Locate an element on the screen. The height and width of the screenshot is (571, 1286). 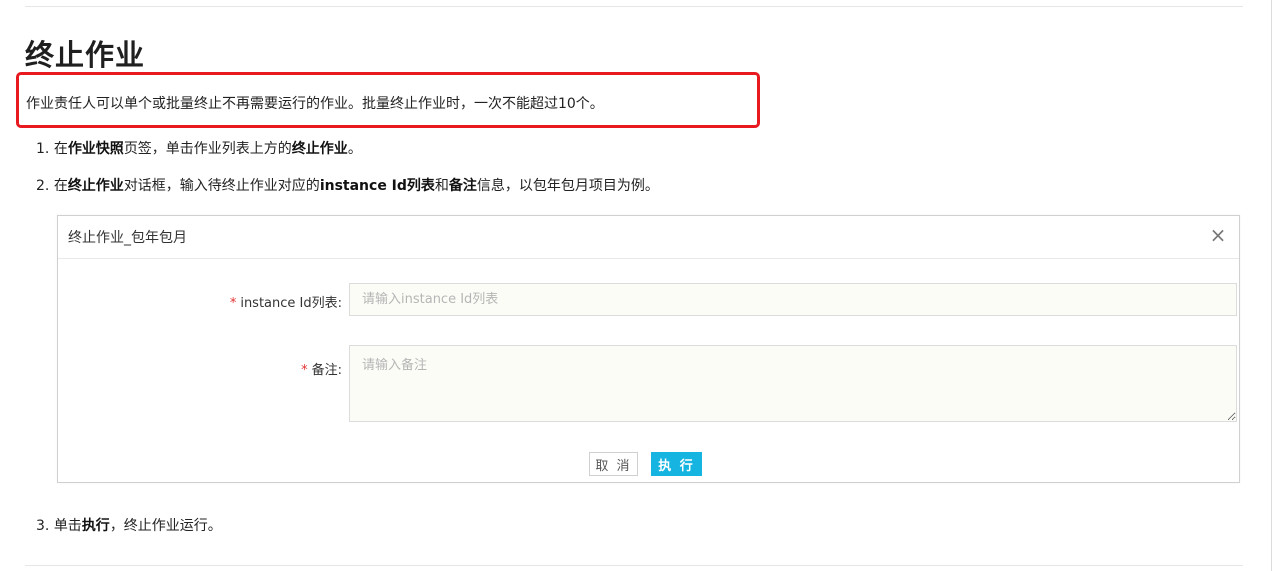
top-divider is located at coordinates (634, 6).